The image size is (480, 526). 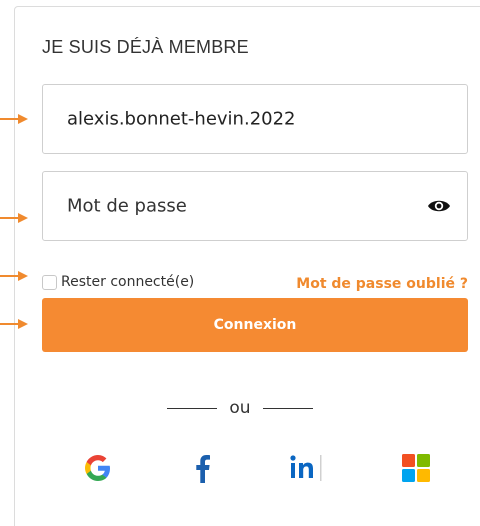 I want to click on or-divider: ou, so click(x=240, y=408).